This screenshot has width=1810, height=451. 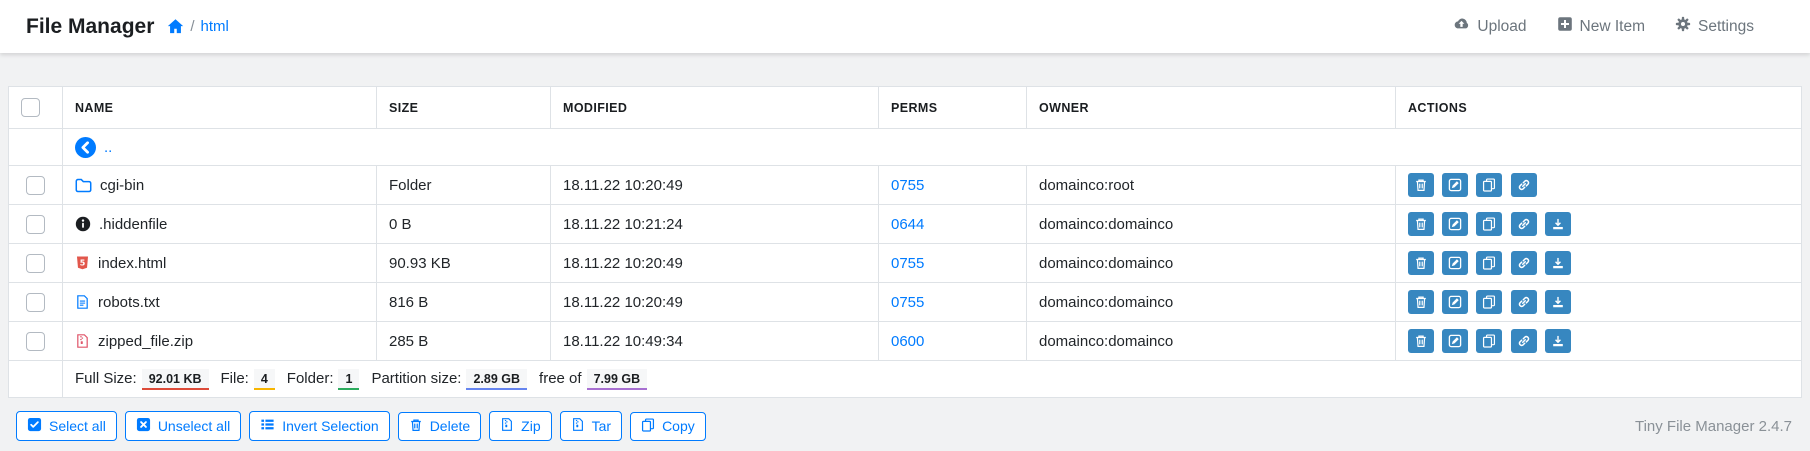 What do you see at coordinates (678, 426) in the screenshot?
I see `copy-label: Copy` at bounding box center [678, 426].